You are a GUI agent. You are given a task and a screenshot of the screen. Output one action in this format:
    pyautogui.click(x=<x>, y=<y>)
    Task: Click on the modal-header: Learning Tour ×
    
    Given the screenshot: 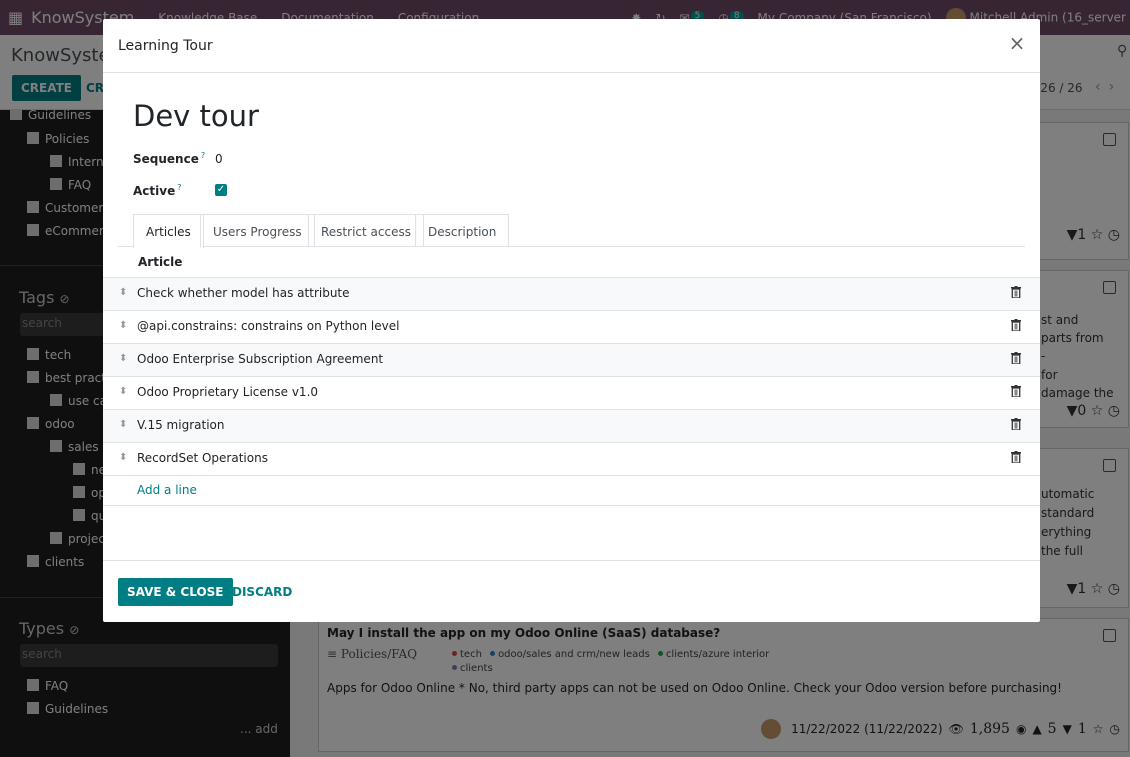 What is the action you would take?
    pyautogui.click(x=571, y=46)
    